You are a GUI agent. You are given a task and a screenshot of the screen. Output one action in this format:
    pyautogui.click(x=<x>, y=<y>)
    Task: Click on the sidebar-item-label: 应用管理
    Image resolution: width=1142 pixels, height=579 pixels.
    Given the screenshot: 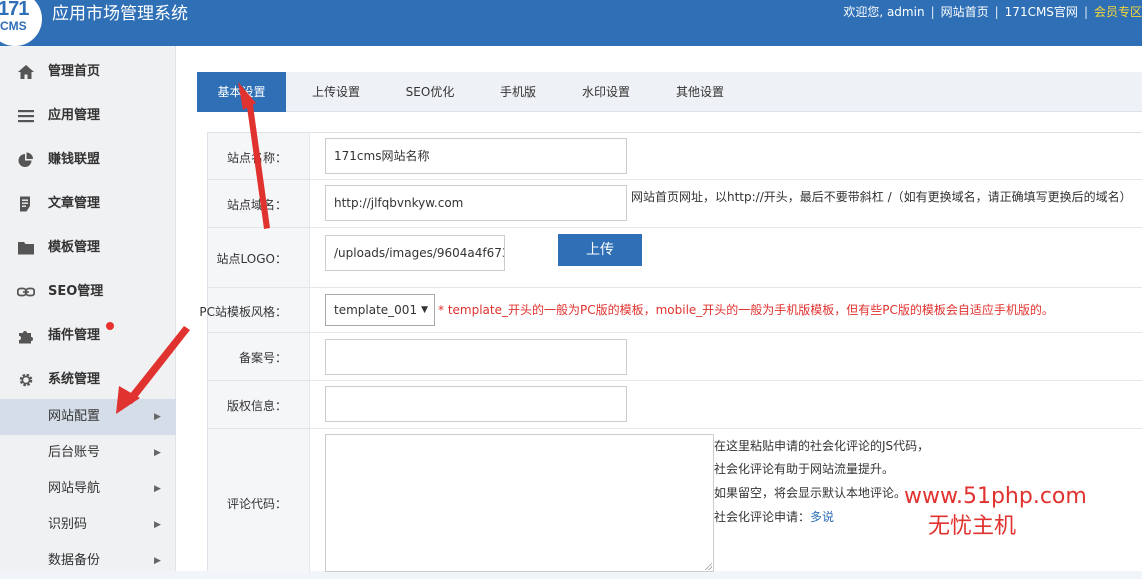 What is the action you would take?
    pyautogui.click(x=74, y=115)
    